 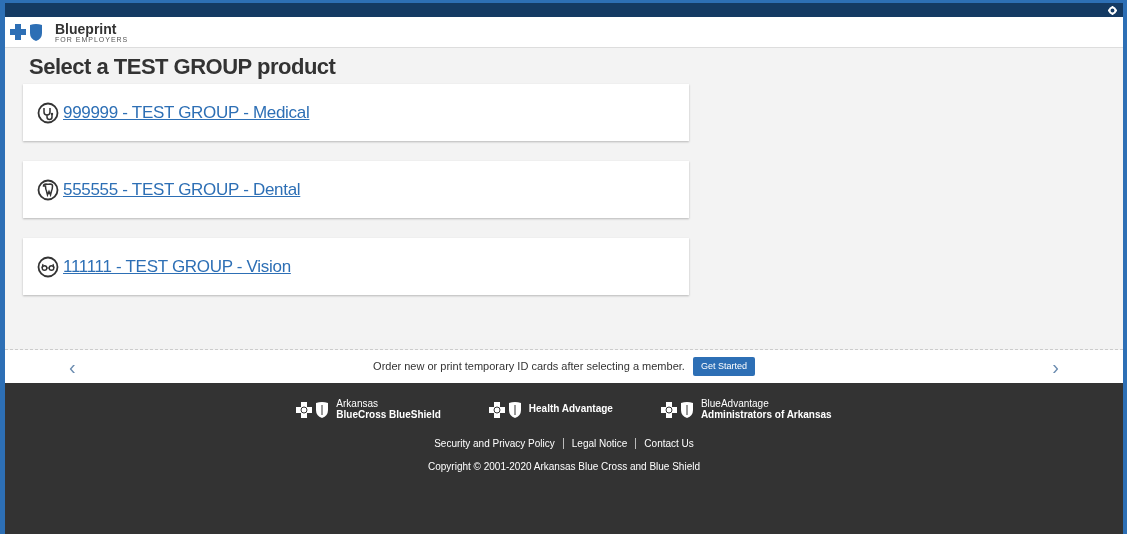 What do you see at coordinates (48, 189) in the screenshot?
I see `tooth-icon` at bounding box center [48, 189].